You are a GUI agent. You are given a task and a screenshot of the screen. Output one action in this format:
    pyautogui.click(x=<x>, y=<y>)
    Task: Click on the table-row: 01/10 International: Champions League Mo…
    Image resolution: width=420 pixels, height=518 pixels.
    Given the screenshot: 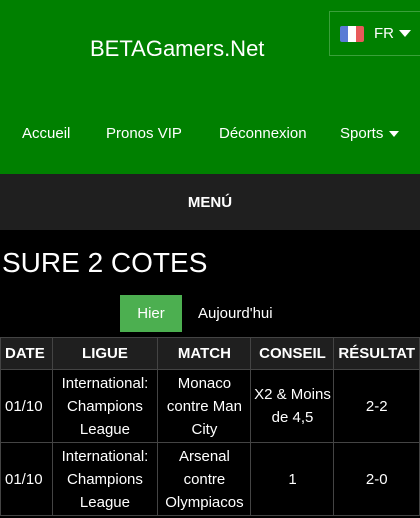 What is the action you would take?
    pyautogui.click(x=210, y=406)
    